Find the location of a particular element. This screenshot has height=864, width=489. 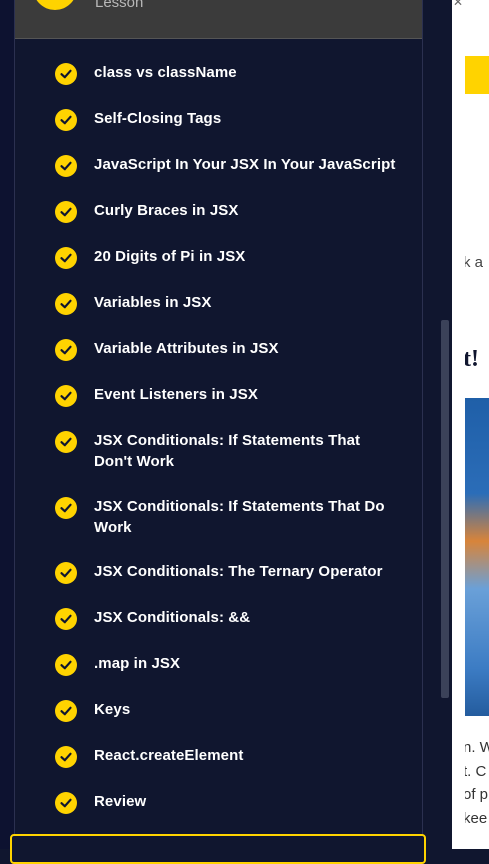

lesson-label: JSX Conditionals: The Ternary Operator is located at coordinates (238, 571).